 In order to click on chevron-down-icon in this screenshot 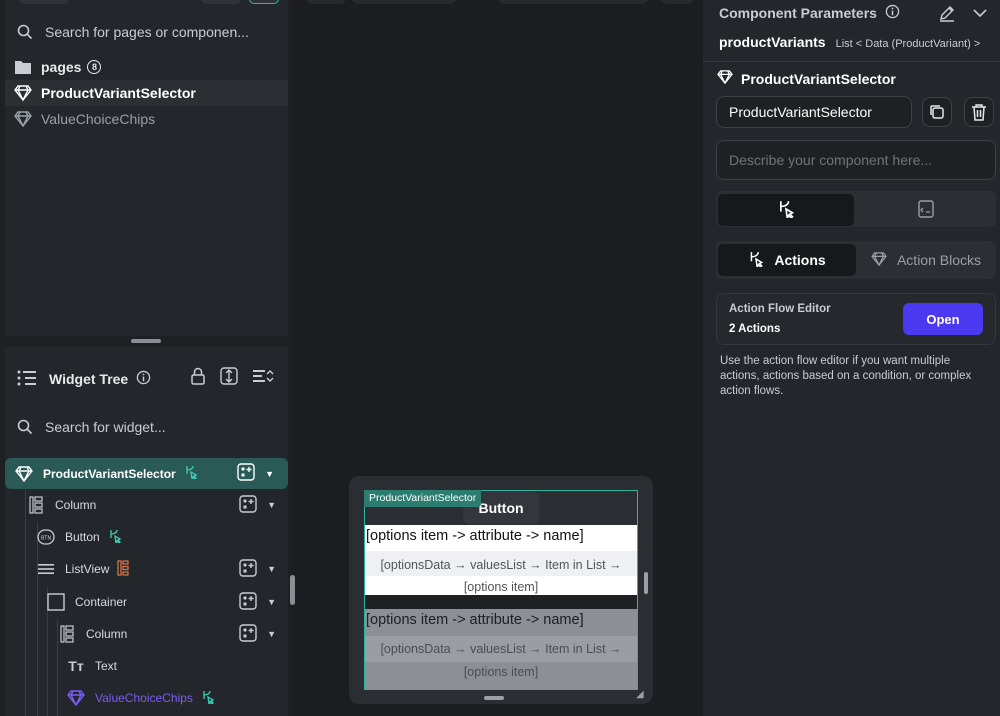, I will do `click(980, 15)`.